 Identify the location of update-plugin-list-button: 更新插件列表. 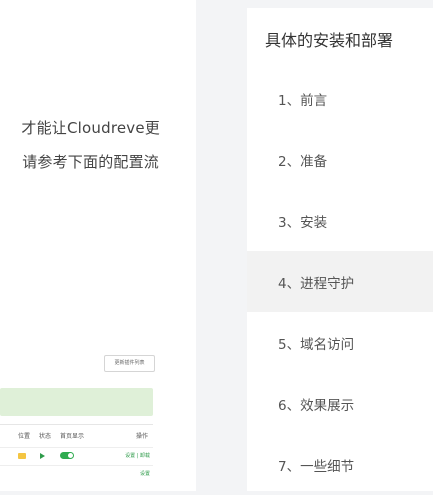
(129, 363).